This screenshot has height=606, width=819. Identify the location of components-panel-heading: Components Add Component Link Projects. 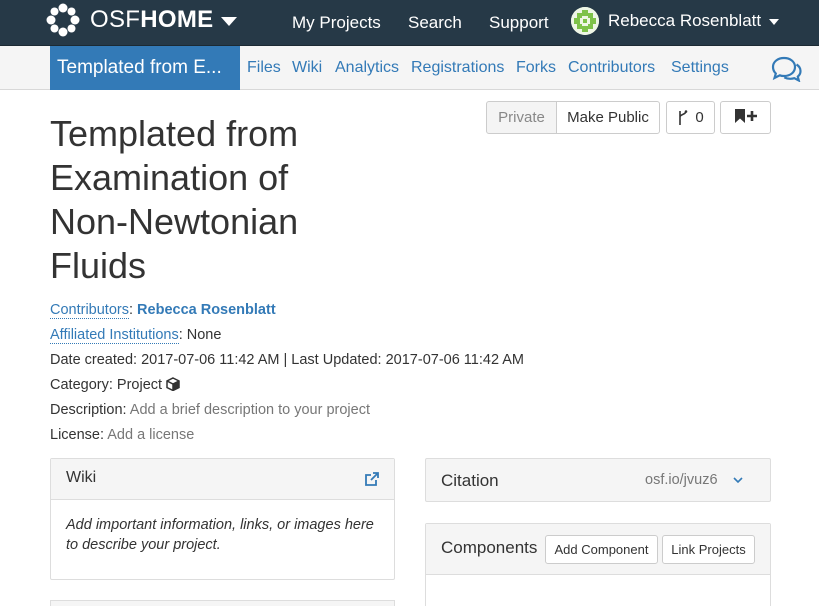
(598, 549).